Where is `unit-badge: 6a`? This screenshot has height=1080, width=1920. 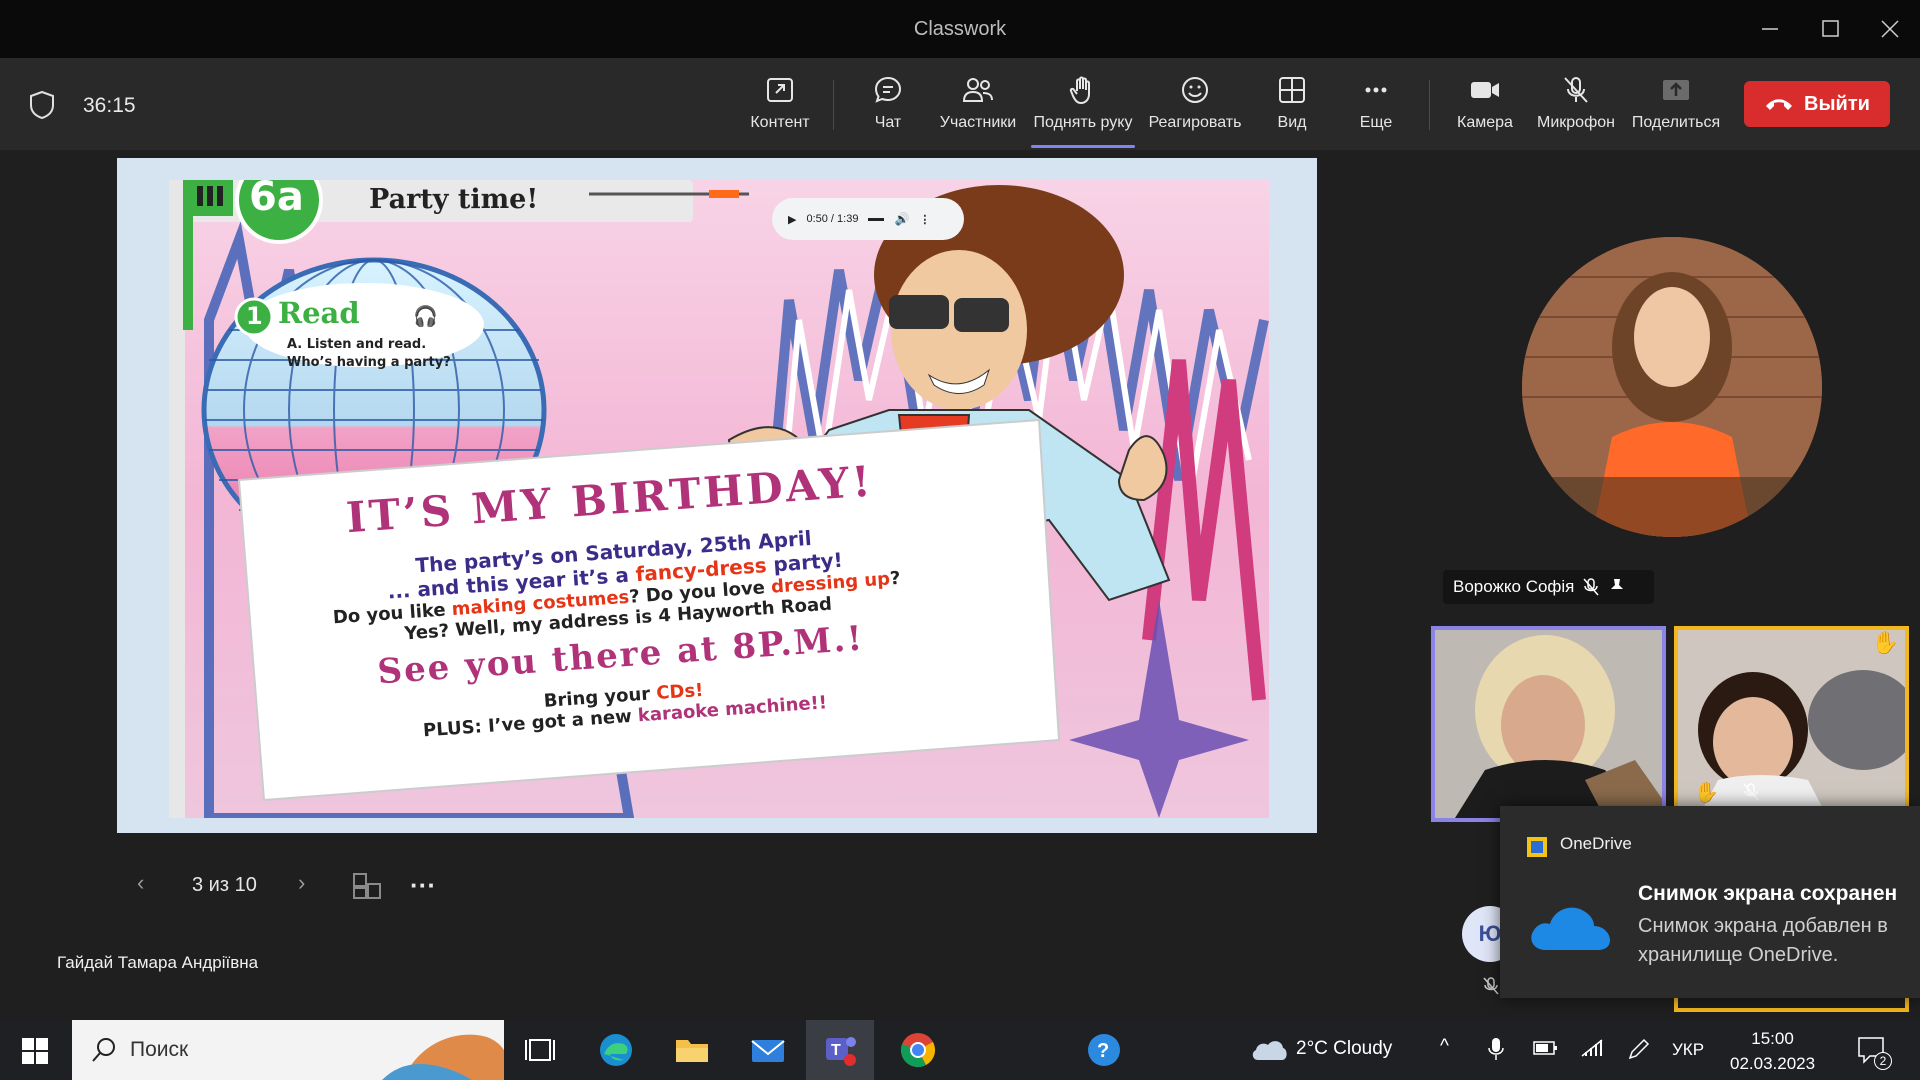
unit-badge: 6a is located at coordinates (276, 200).